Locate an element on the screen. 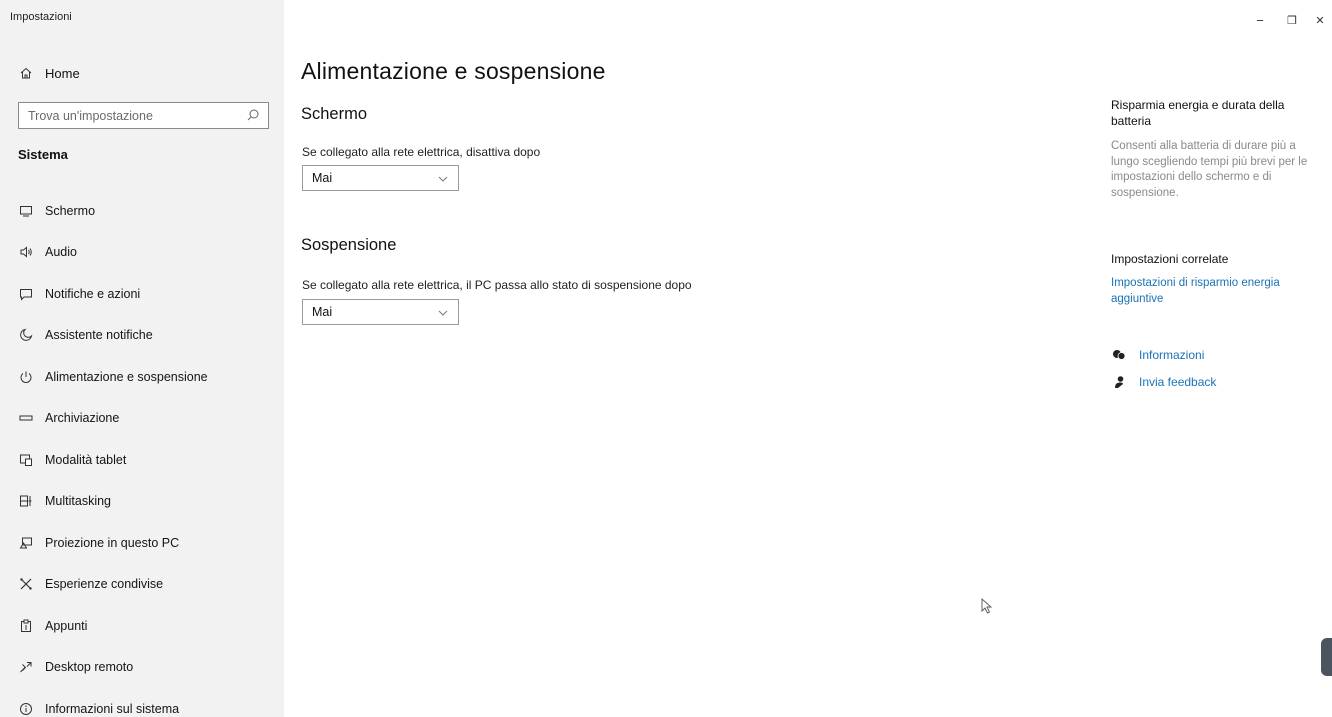  sidebar-item-alimentazione: Alimentazione e sospensione is located at coordinates (142, 377).